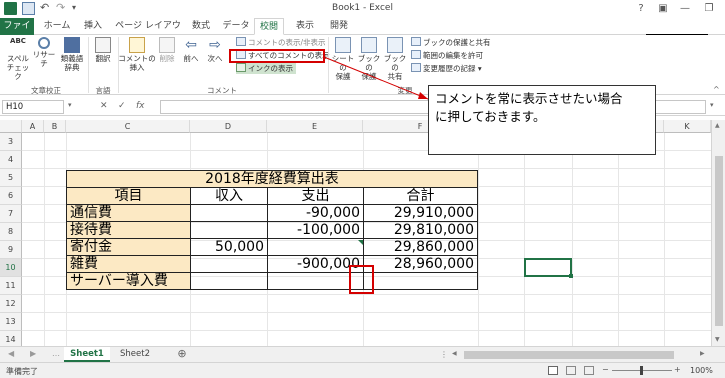  What do you see at coordinates (569, 355) in the screenshot?
I see `horizontal-scroll-thumb` at bounding box center [569, 355].